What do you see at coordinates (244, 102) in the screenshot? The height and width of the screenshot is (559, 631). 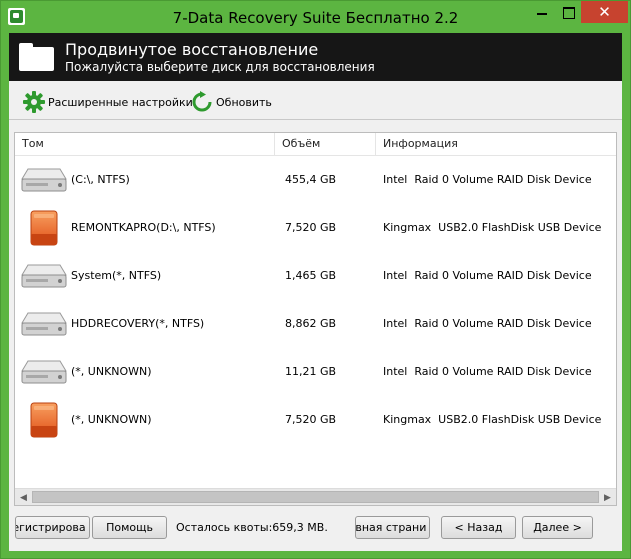 I see `refresh-label: Обновить` at bounding box center [244, 102].